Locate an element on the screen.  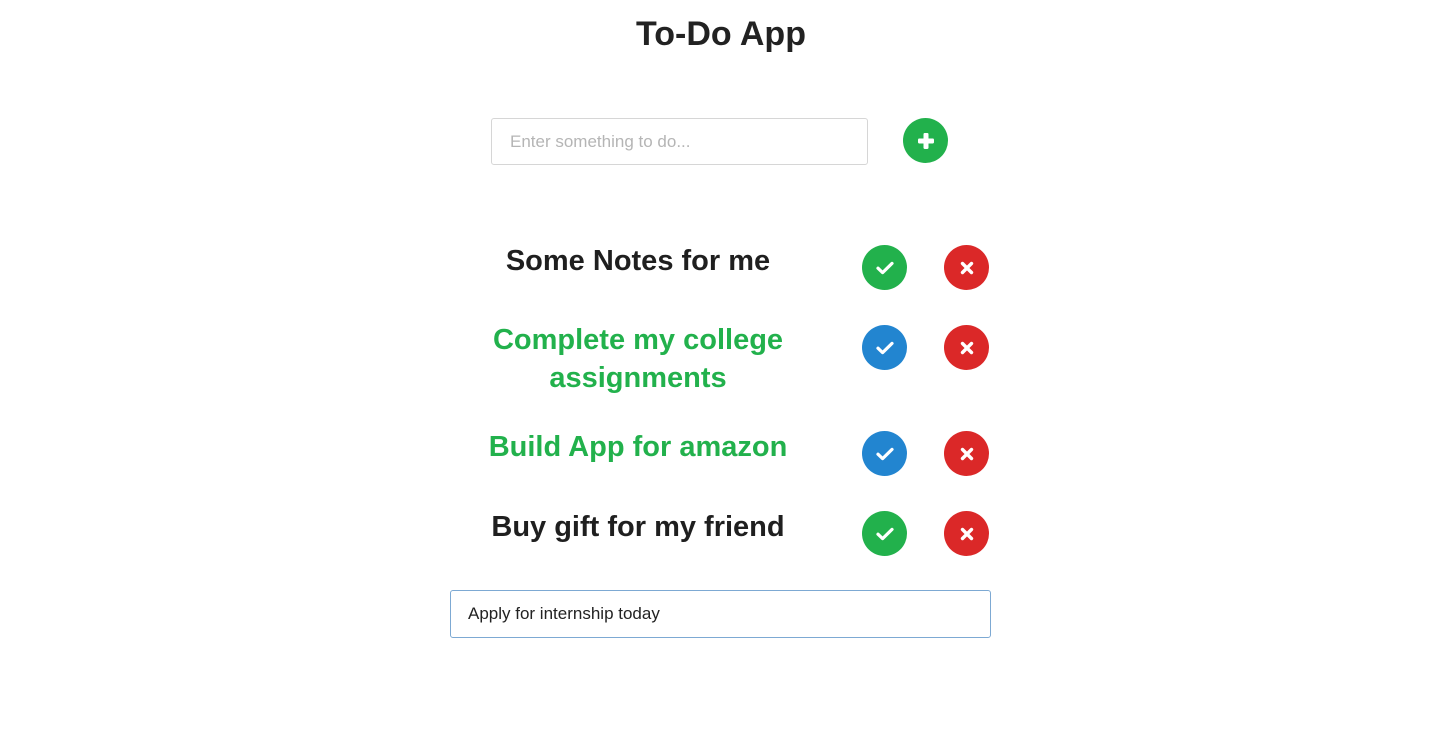
todo-text: Build App for amazon is located at coordinates (638, 447).